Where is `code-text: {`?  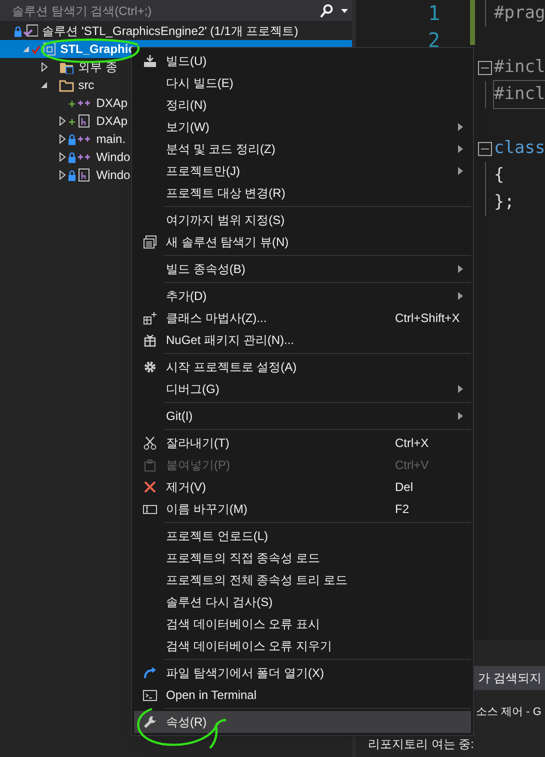
code-text: { is located at coordinates (499, 175).